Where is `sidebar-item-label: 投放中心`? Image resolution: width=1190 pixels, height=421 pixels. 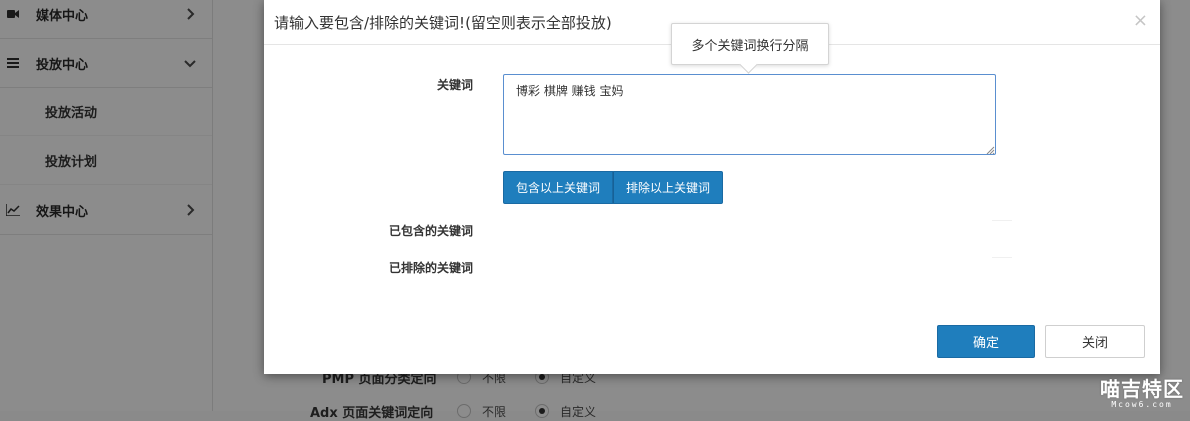
sidebar-item-label: 投放中心 is located at coordinates (62, 65).